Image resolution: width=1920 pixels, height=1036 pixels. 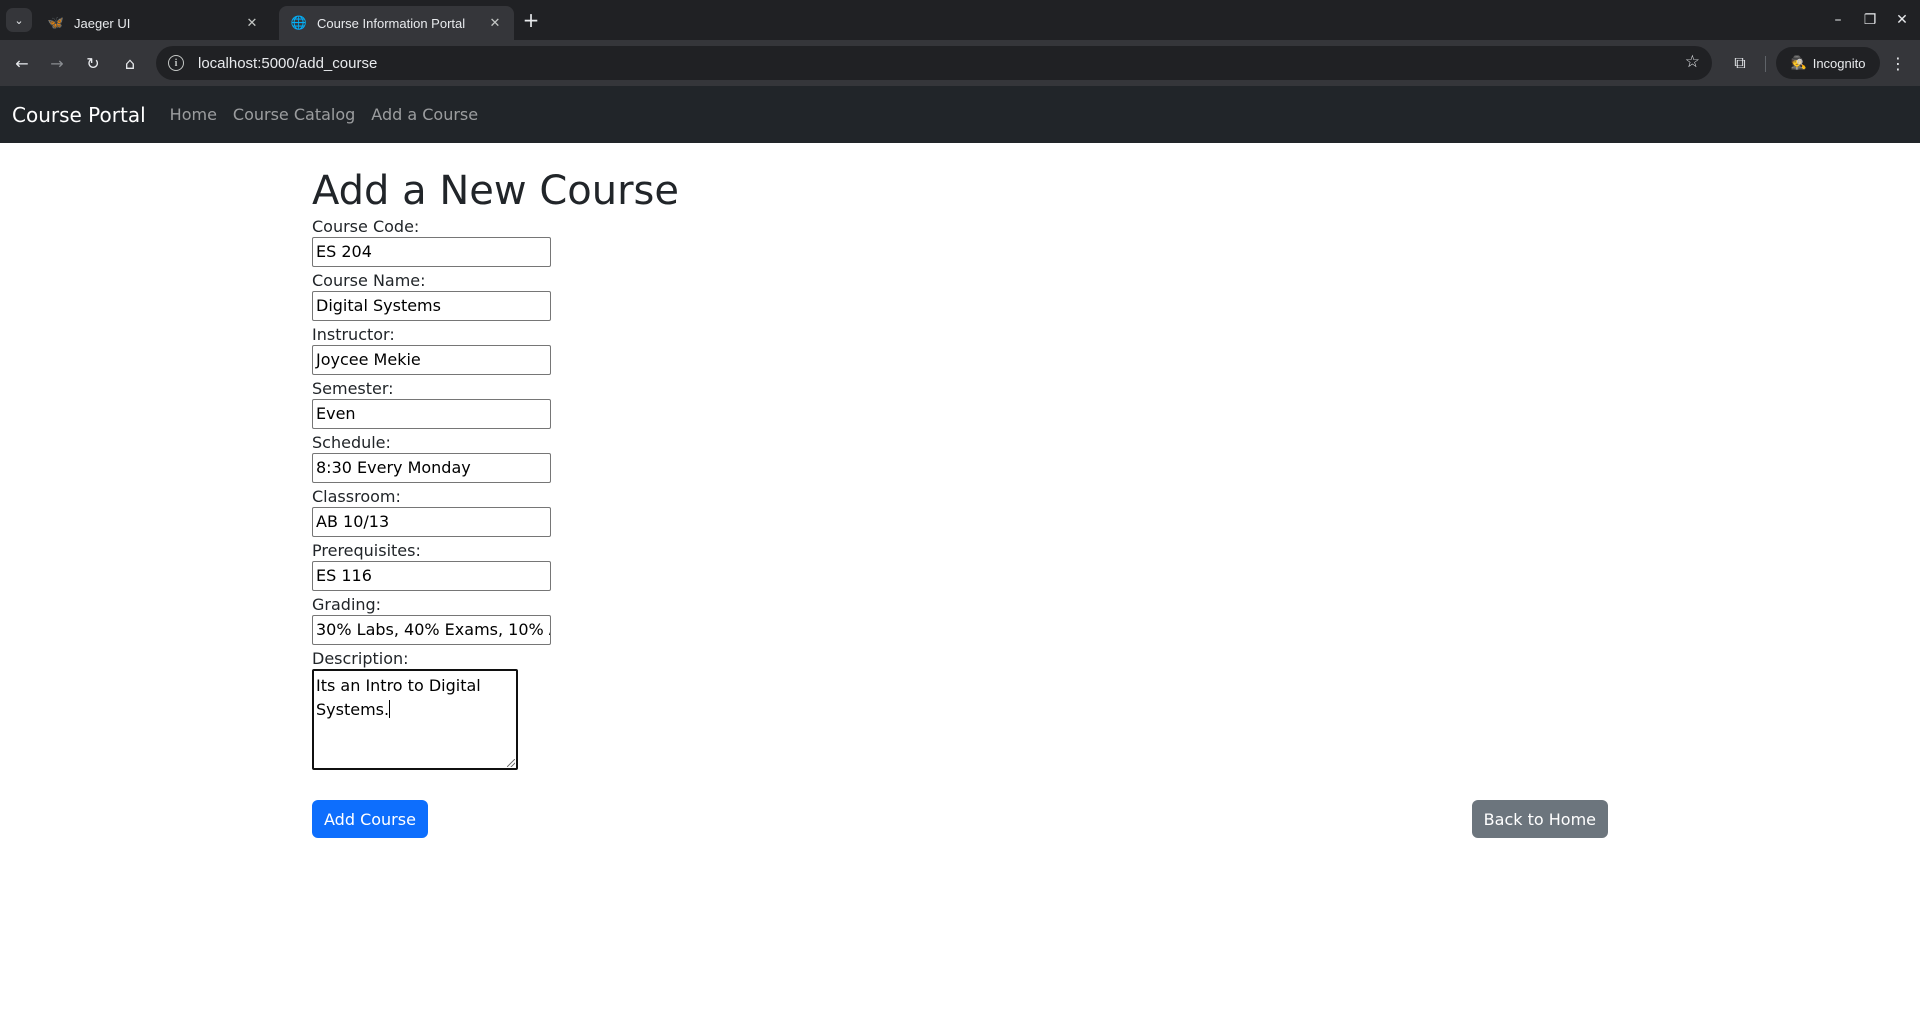 I want to click on grading-input: 30% Labs, 40% Exams, 10% Att, so click(x=431, y=630).